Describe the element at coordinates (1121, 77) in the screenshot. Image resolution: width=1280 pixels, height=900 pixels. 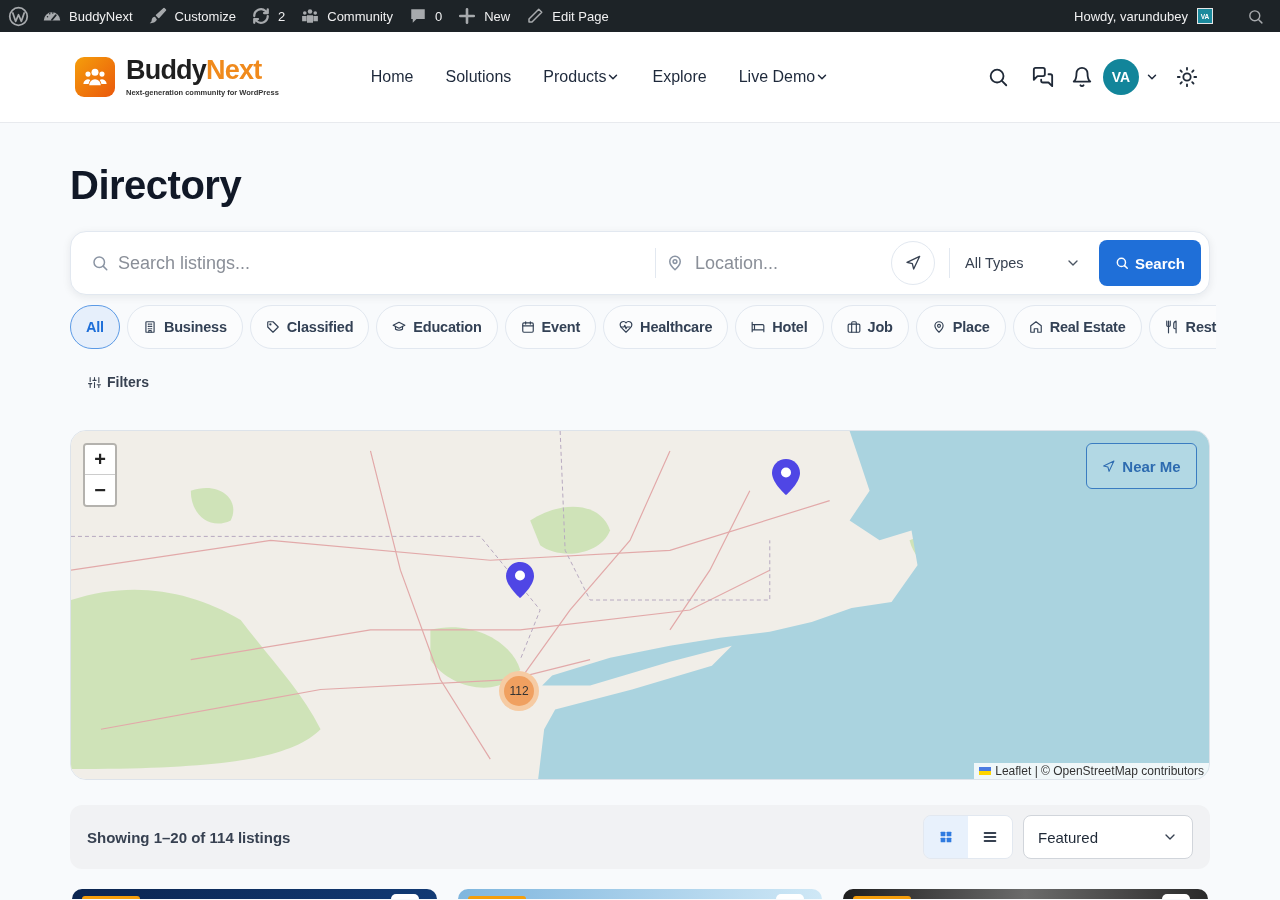
I see `avatar: VA` at that location.